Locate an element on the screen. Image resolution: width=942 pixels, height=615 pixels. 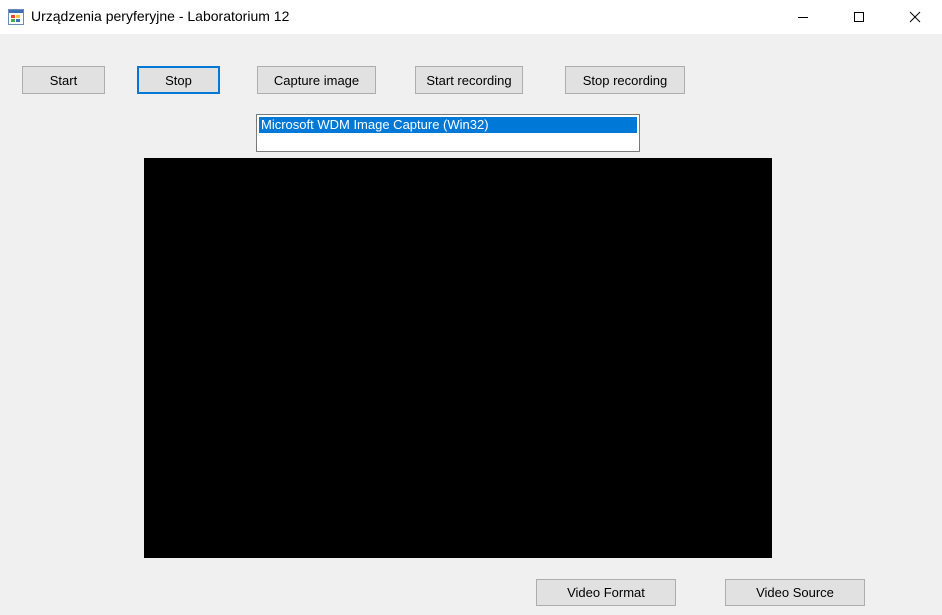
close-button is located at coordinates (915, 17).